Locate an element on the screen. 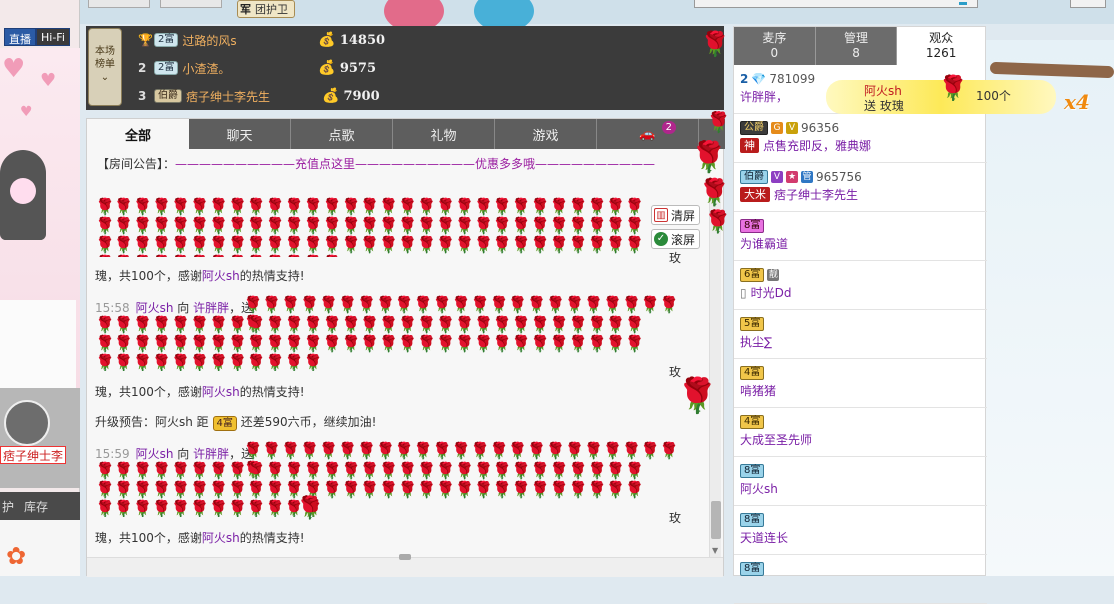 This screenshot has height=604, width=1114. car-icon: 🚗 is located at coordinates (647, 134).